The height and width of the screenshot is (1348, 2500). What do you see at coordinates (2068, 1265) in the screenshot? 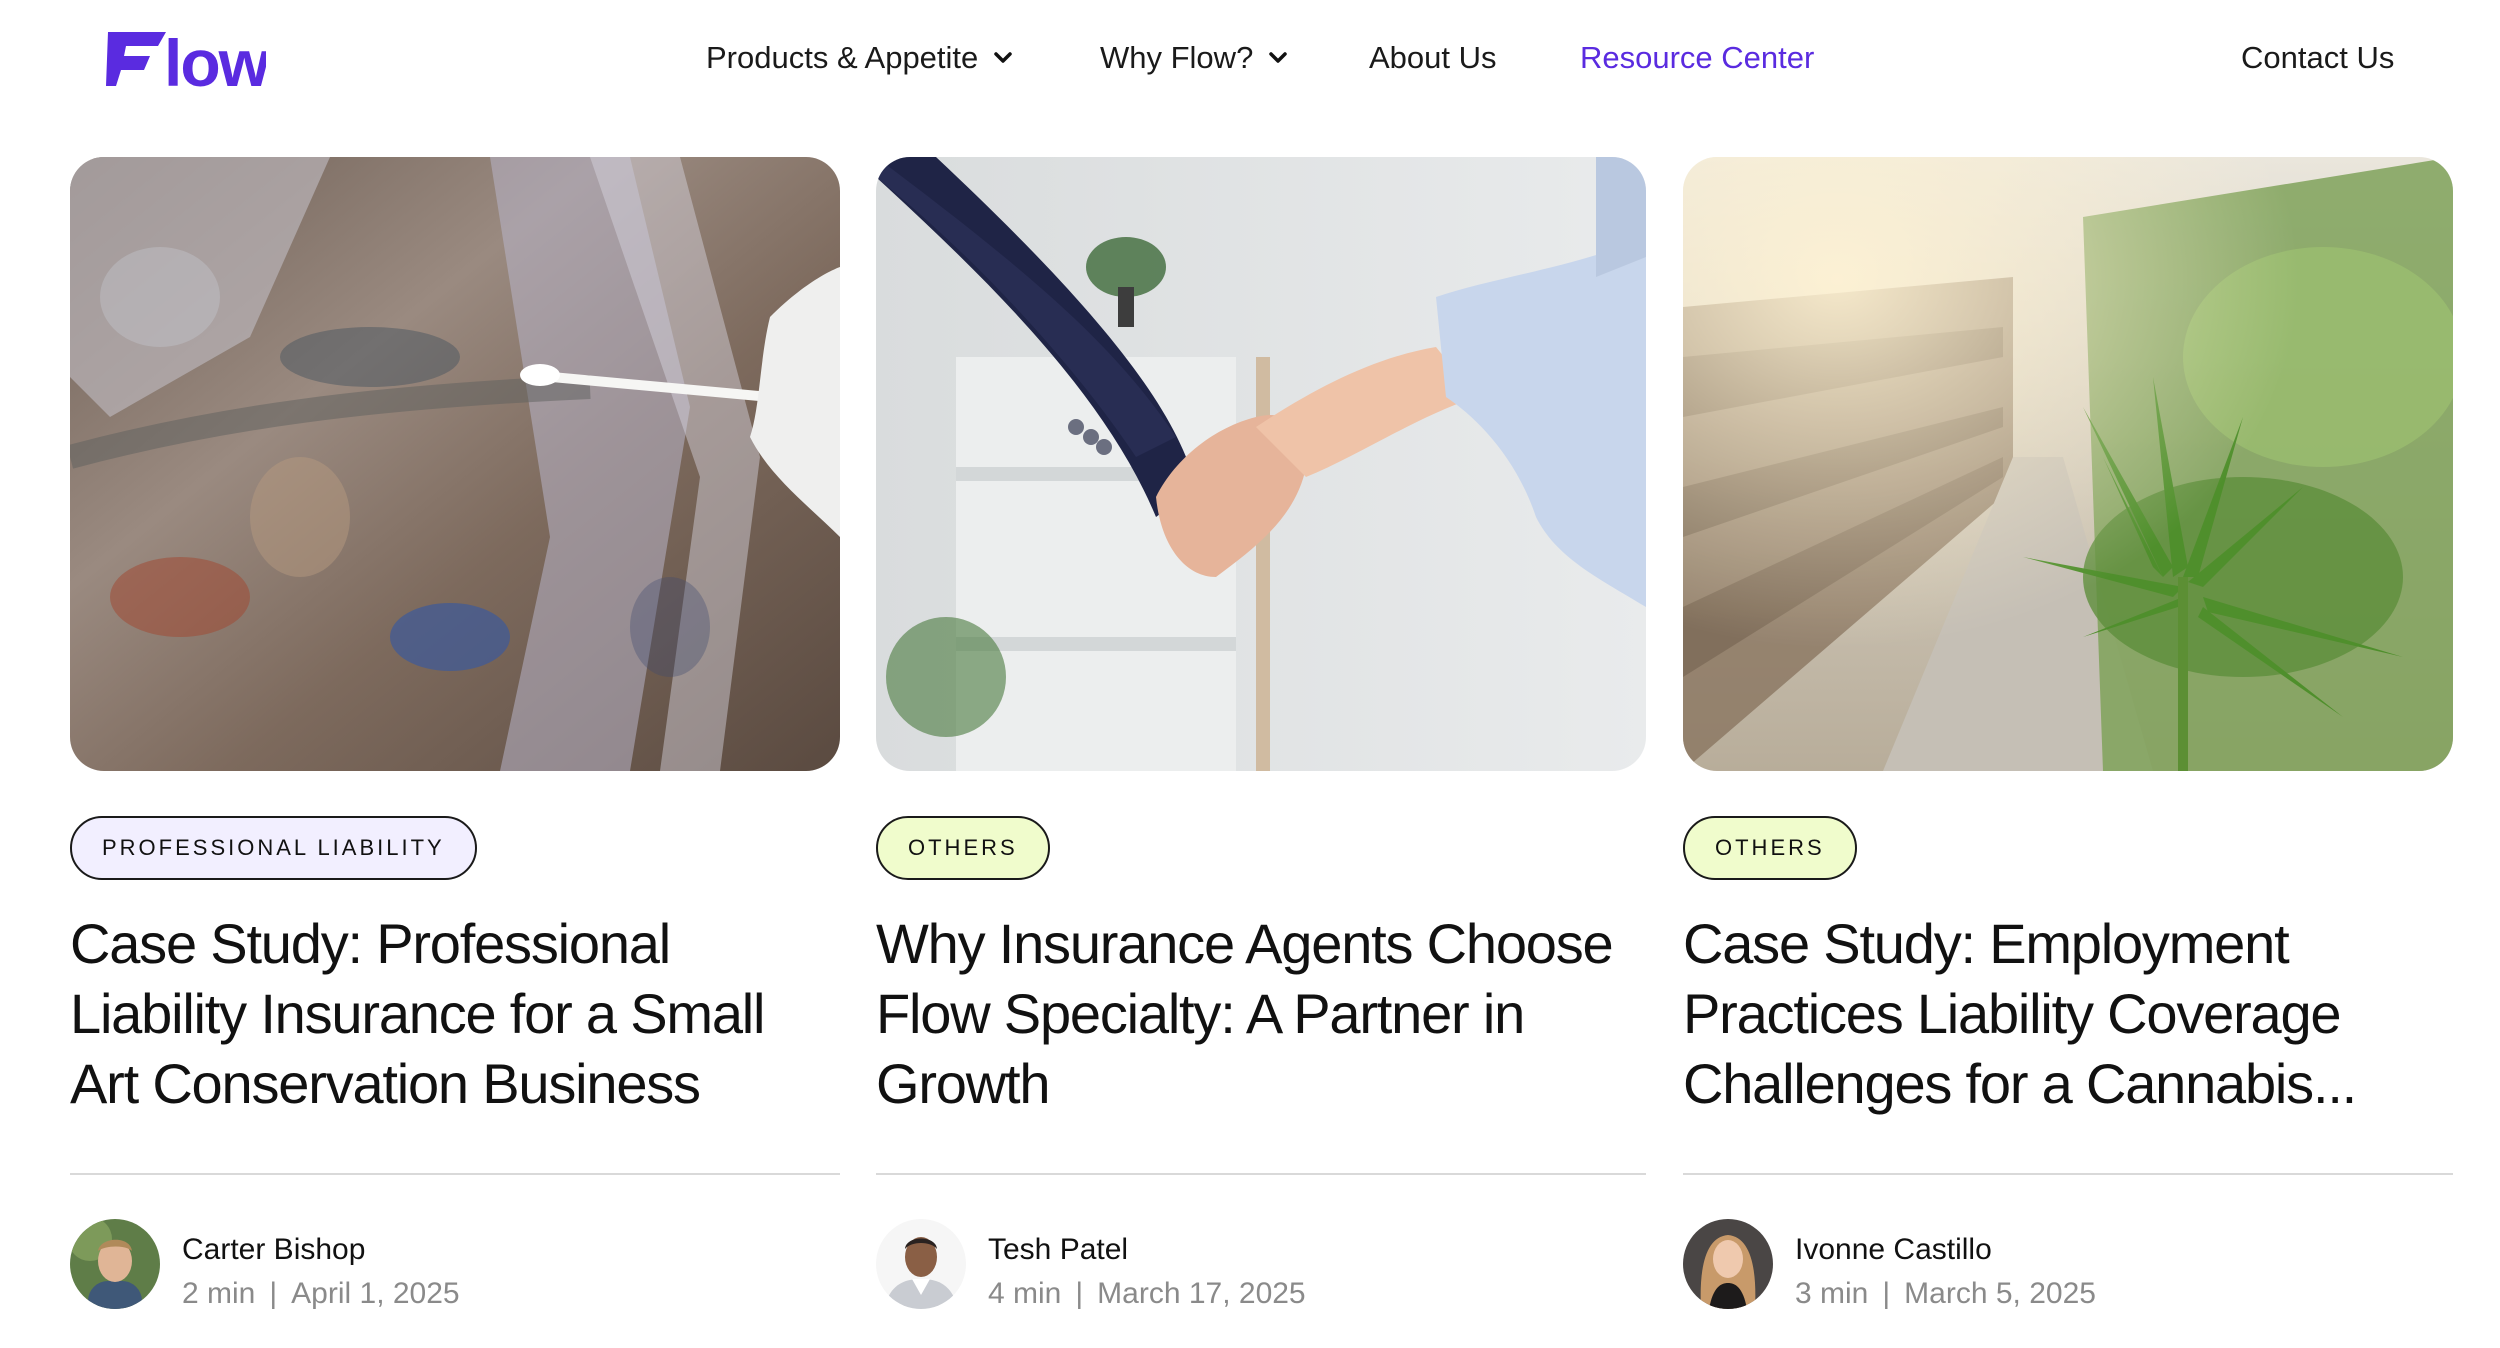
I see `author-block: Ivonne Castillo 3 min | March 5, 2025` at bounding box center [2068, 1265].